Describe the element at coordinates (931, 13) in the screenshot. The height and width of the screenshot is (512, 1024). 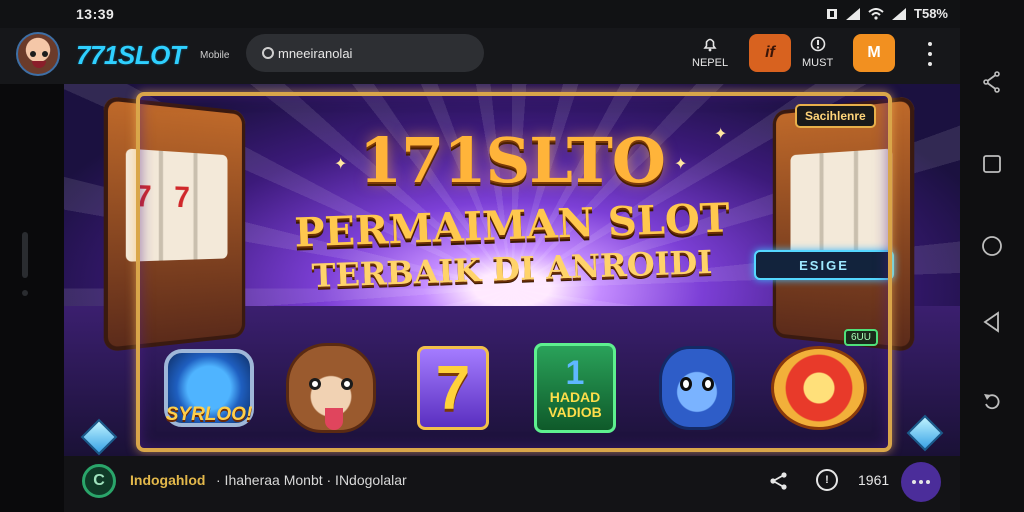
I see `battery-text: T58%` at that location.